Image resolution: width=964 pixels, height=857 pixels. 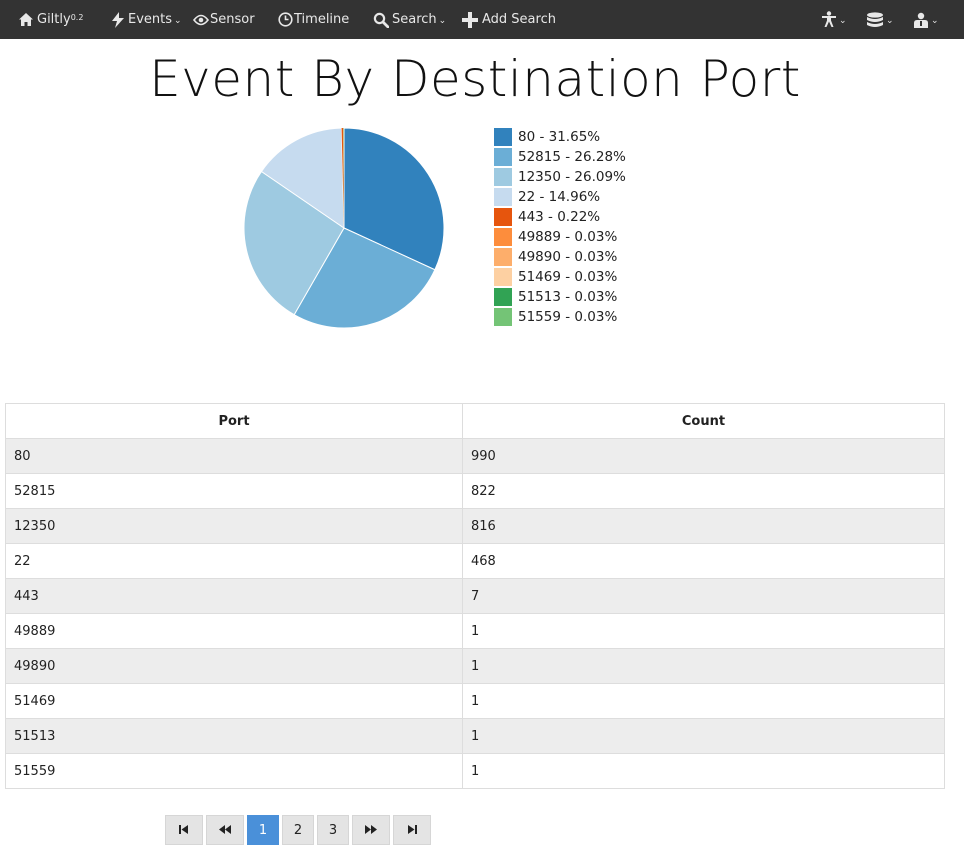 I want to click on next-page-button, so click(x=371, y=830).